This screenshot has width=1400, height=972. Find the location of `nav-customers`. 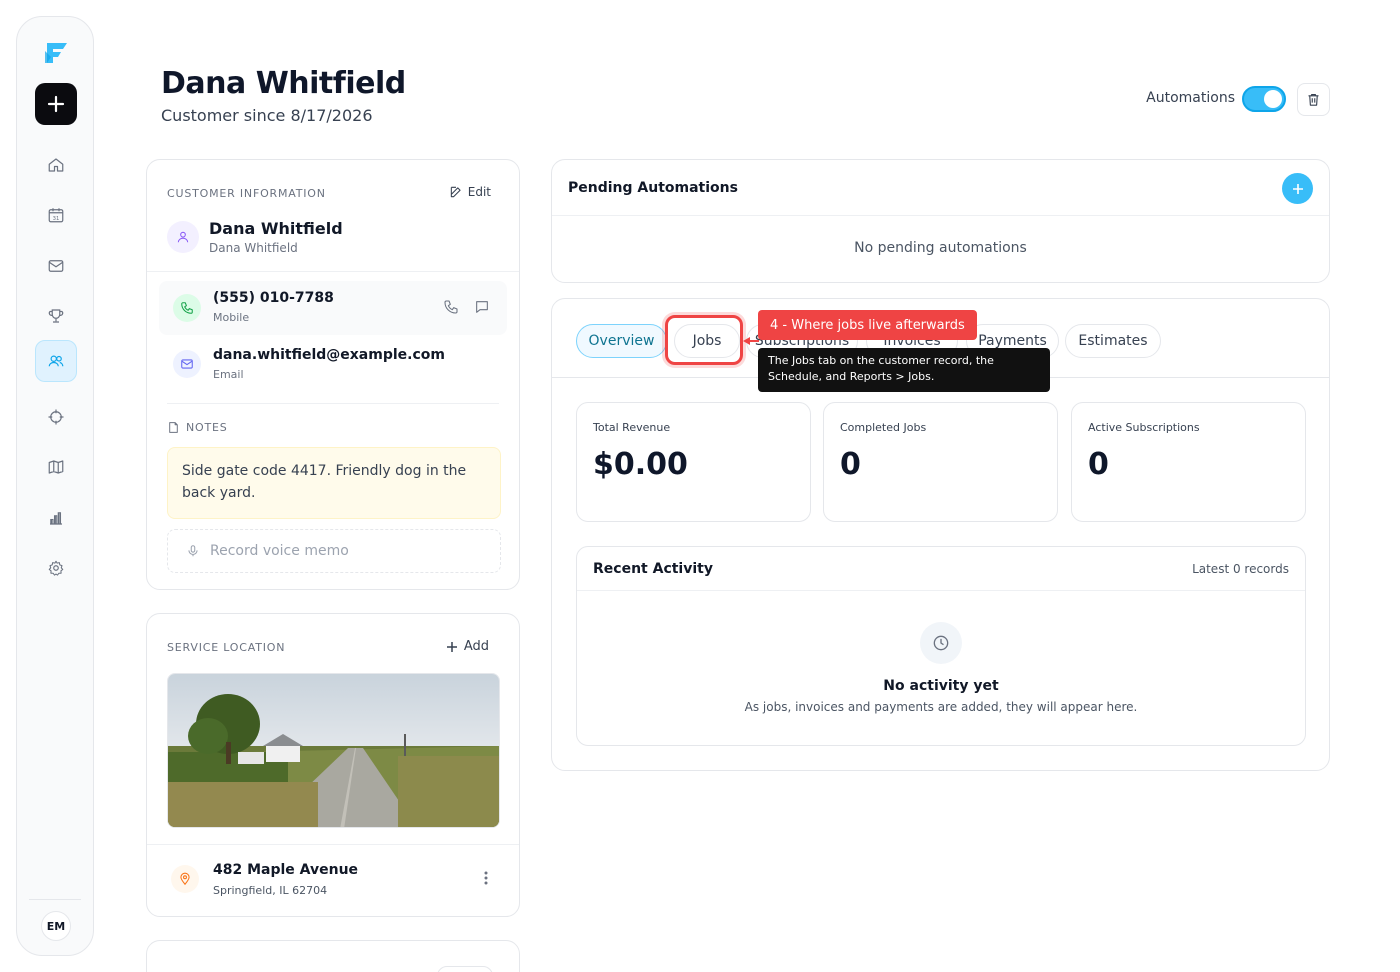

nav-customers is located at coordinates (56, 361).